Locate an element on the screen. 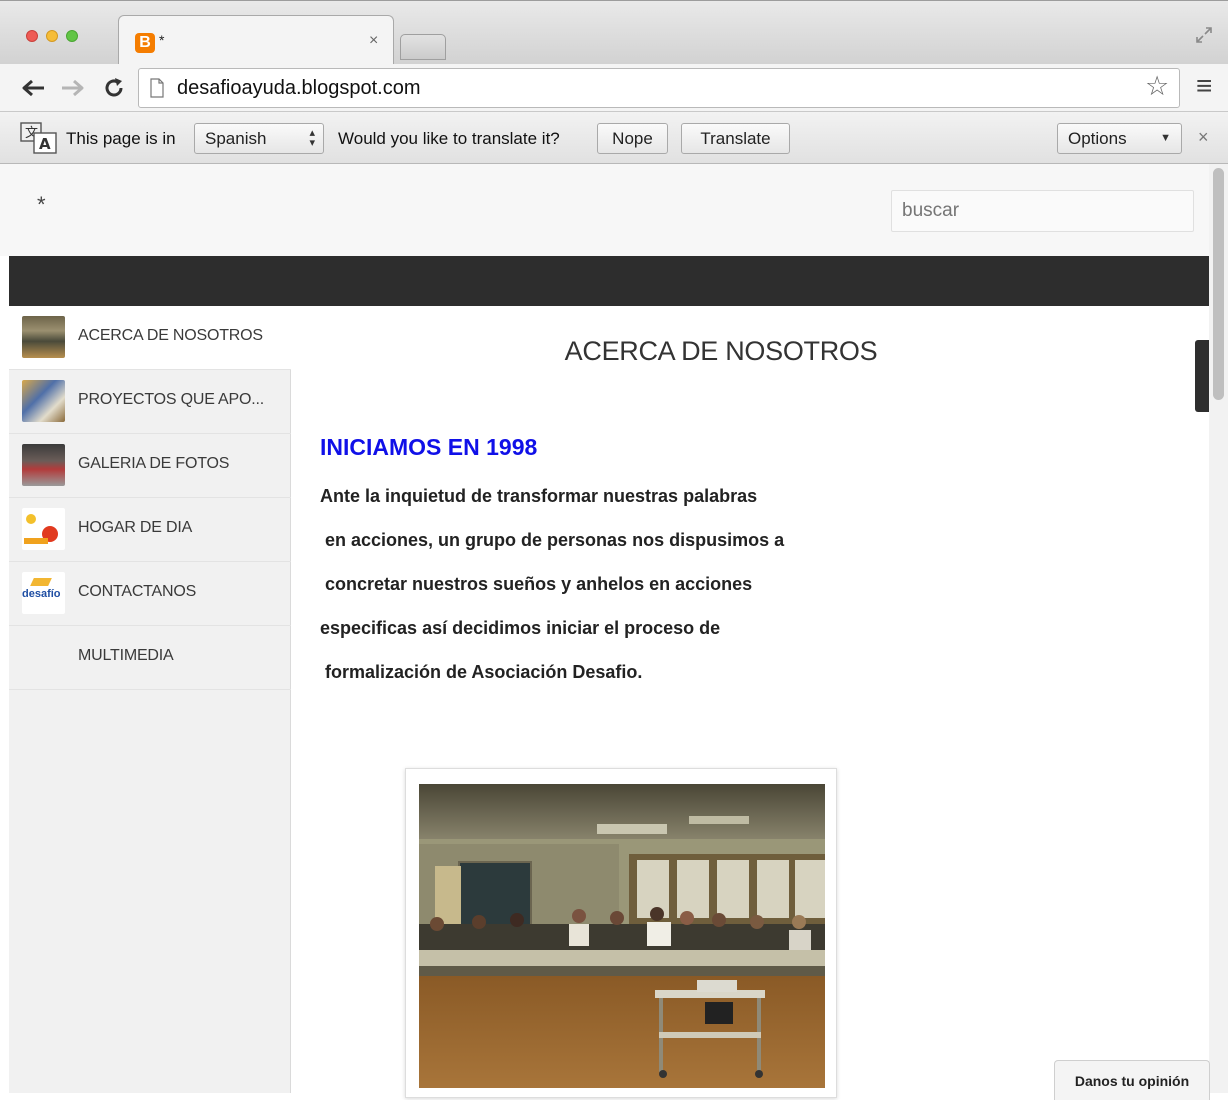  forward-arrow-icon is located at coordinates (73, 88).